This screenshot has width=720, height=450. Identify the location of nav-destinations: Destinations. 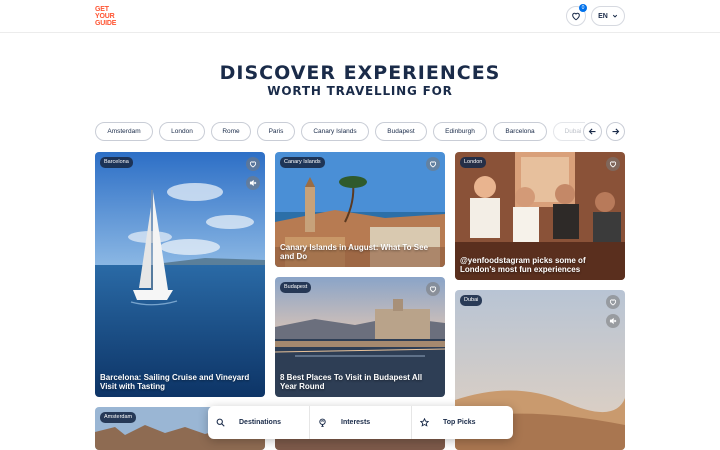
(258, 422).